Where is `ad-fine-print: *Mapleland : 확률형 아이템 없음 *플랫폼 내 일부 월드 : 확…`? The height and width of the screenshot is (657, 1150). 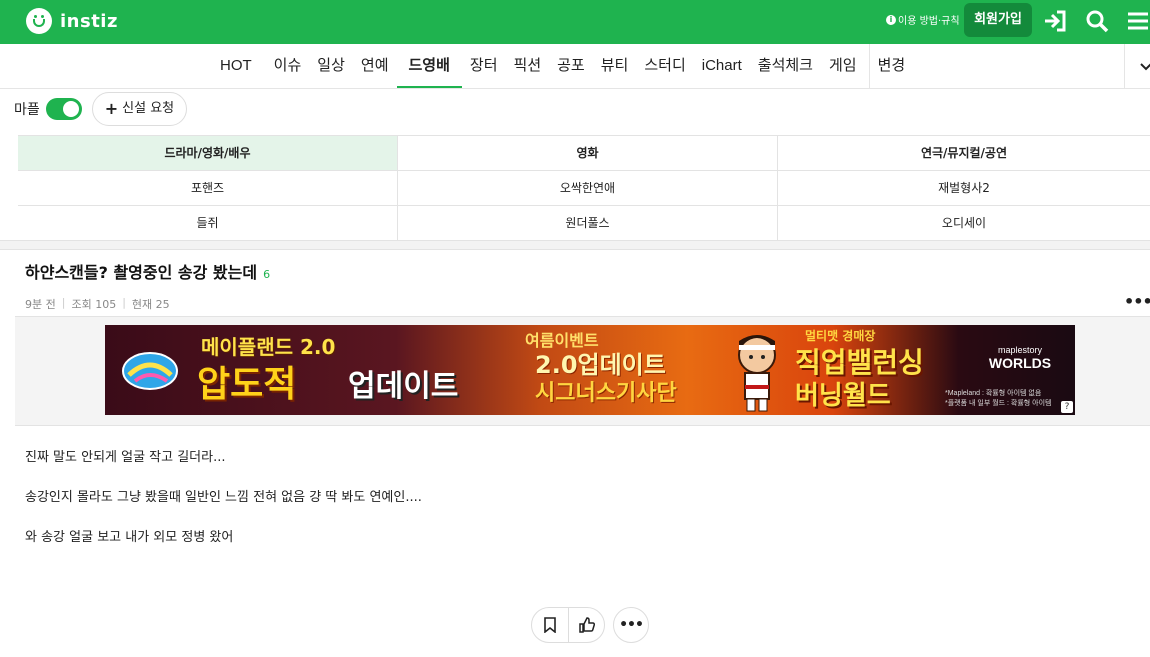 ad-fine-print: *Mapleland : 확률형 아이템 없음 *플랫폼 내 일부 월드 : 확… is located at coordinates (998, 399).